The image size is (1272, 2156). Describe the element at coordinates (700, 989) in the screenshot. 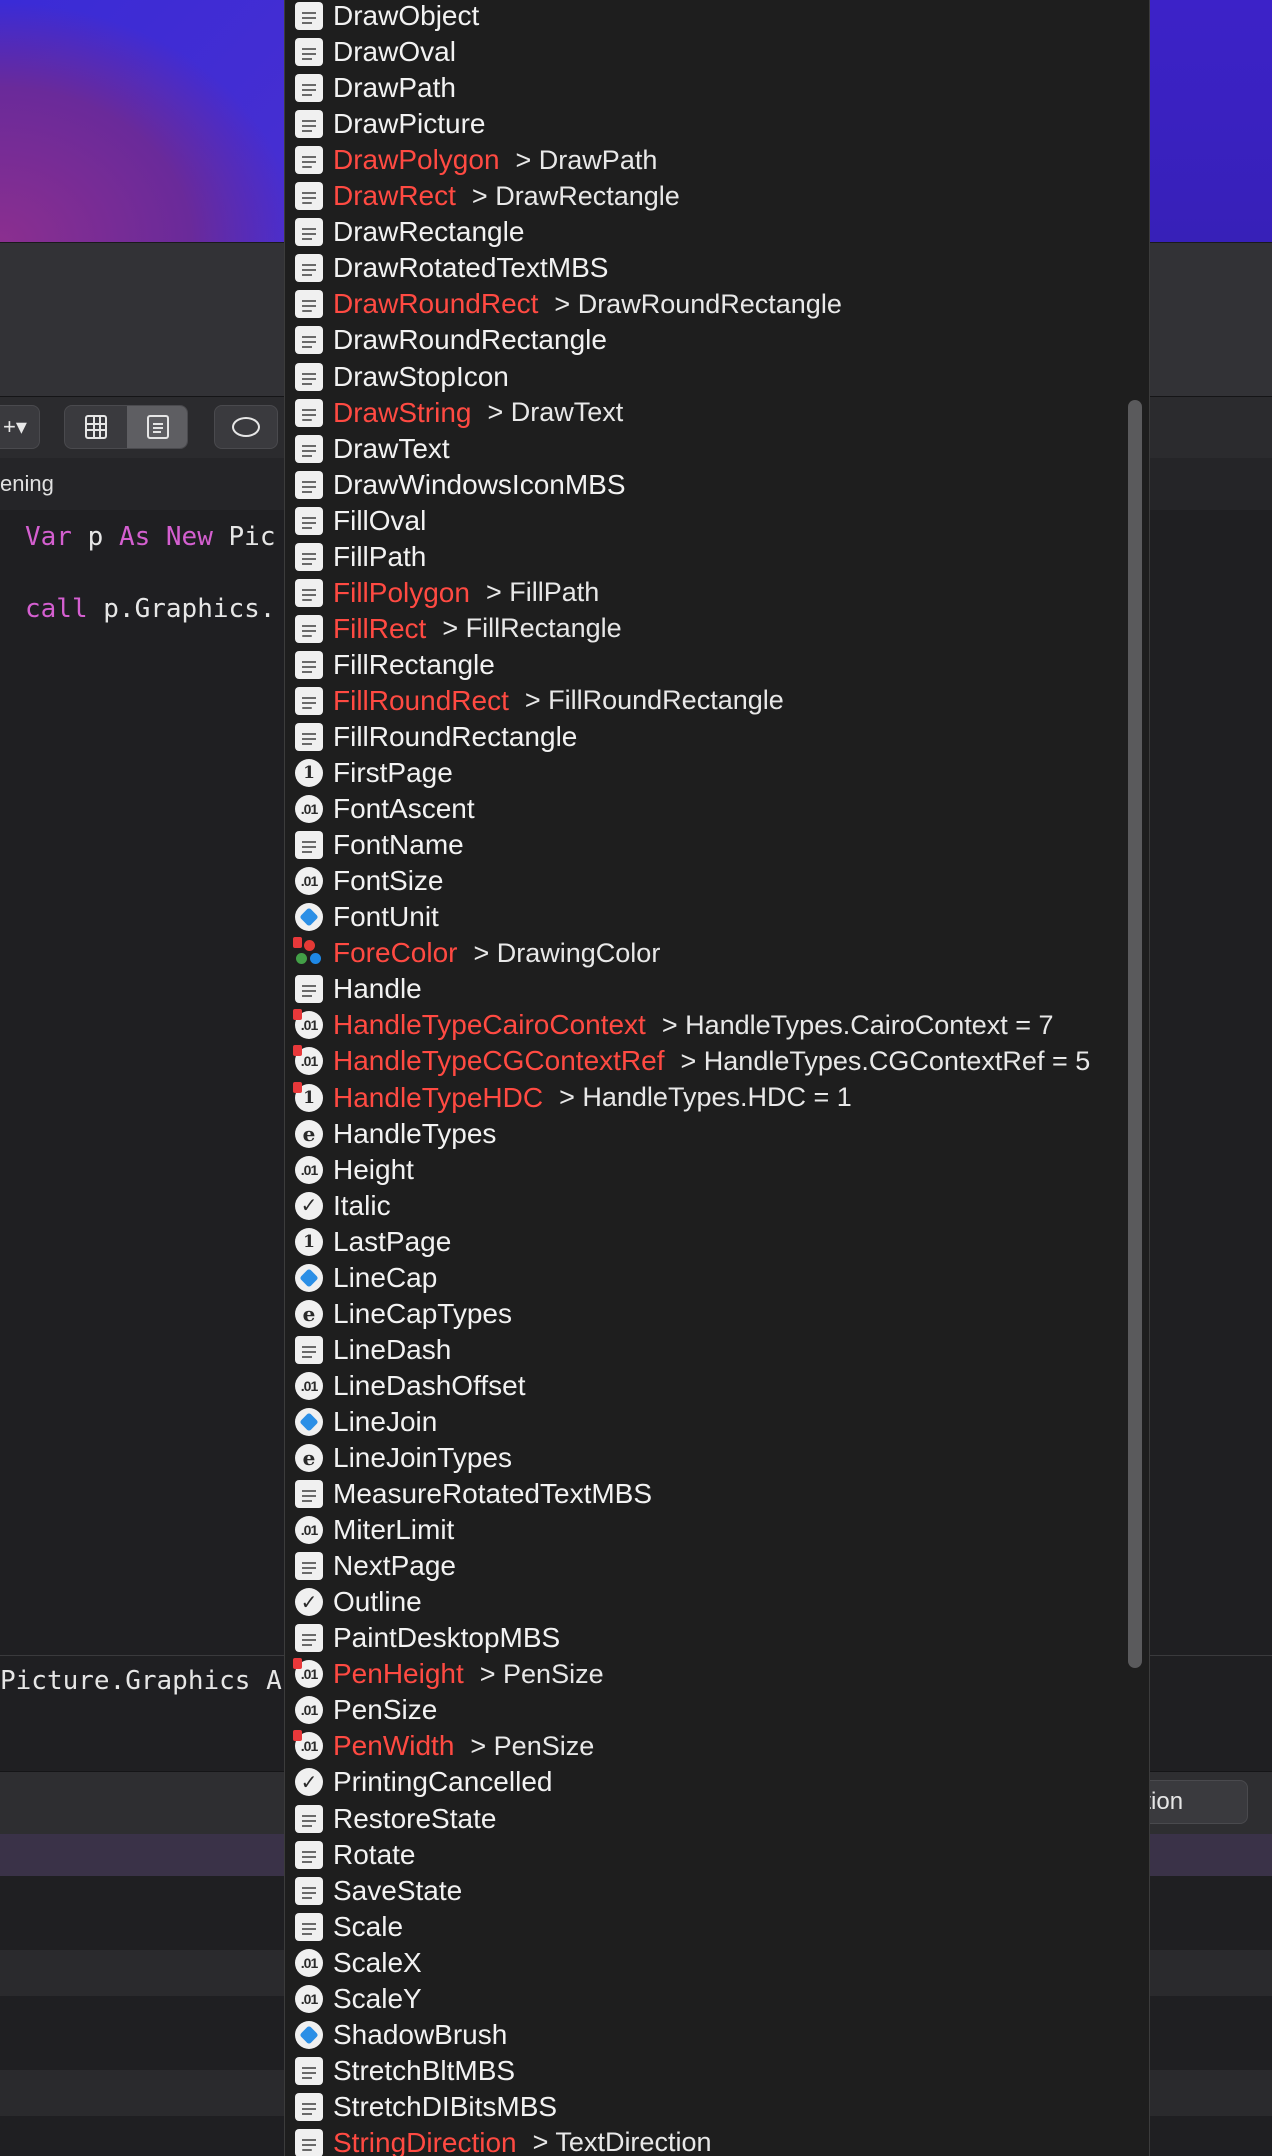

I see `autocomplete-item: Handle` at that location.